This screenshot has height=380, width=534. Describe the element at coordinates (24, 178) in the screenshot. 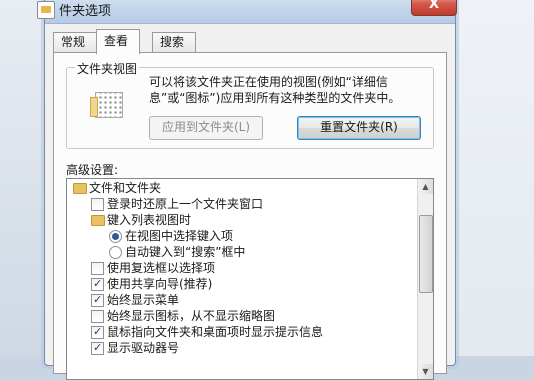

I see `background-left` at that location.